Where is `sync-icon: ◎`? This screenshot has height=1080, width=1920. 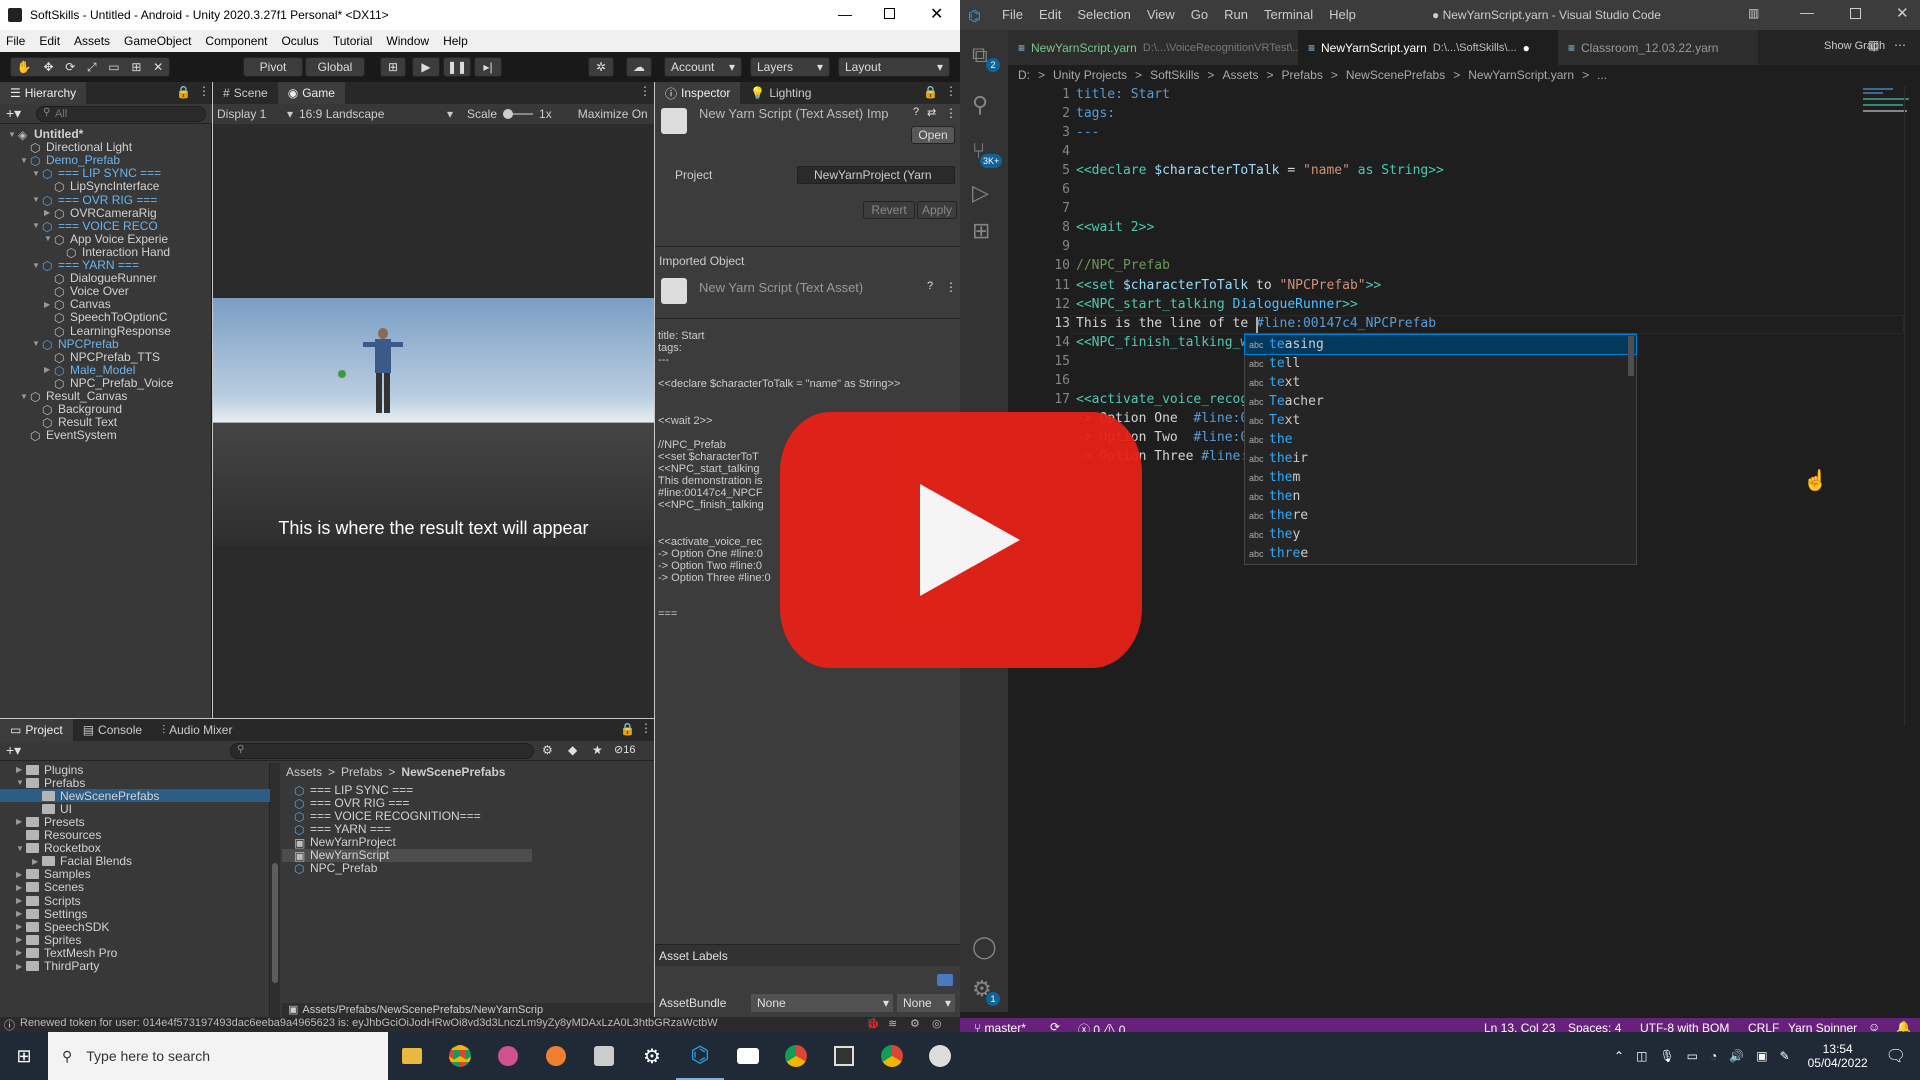 sync-icon: ◎ is located at coordinates (937, 1023).